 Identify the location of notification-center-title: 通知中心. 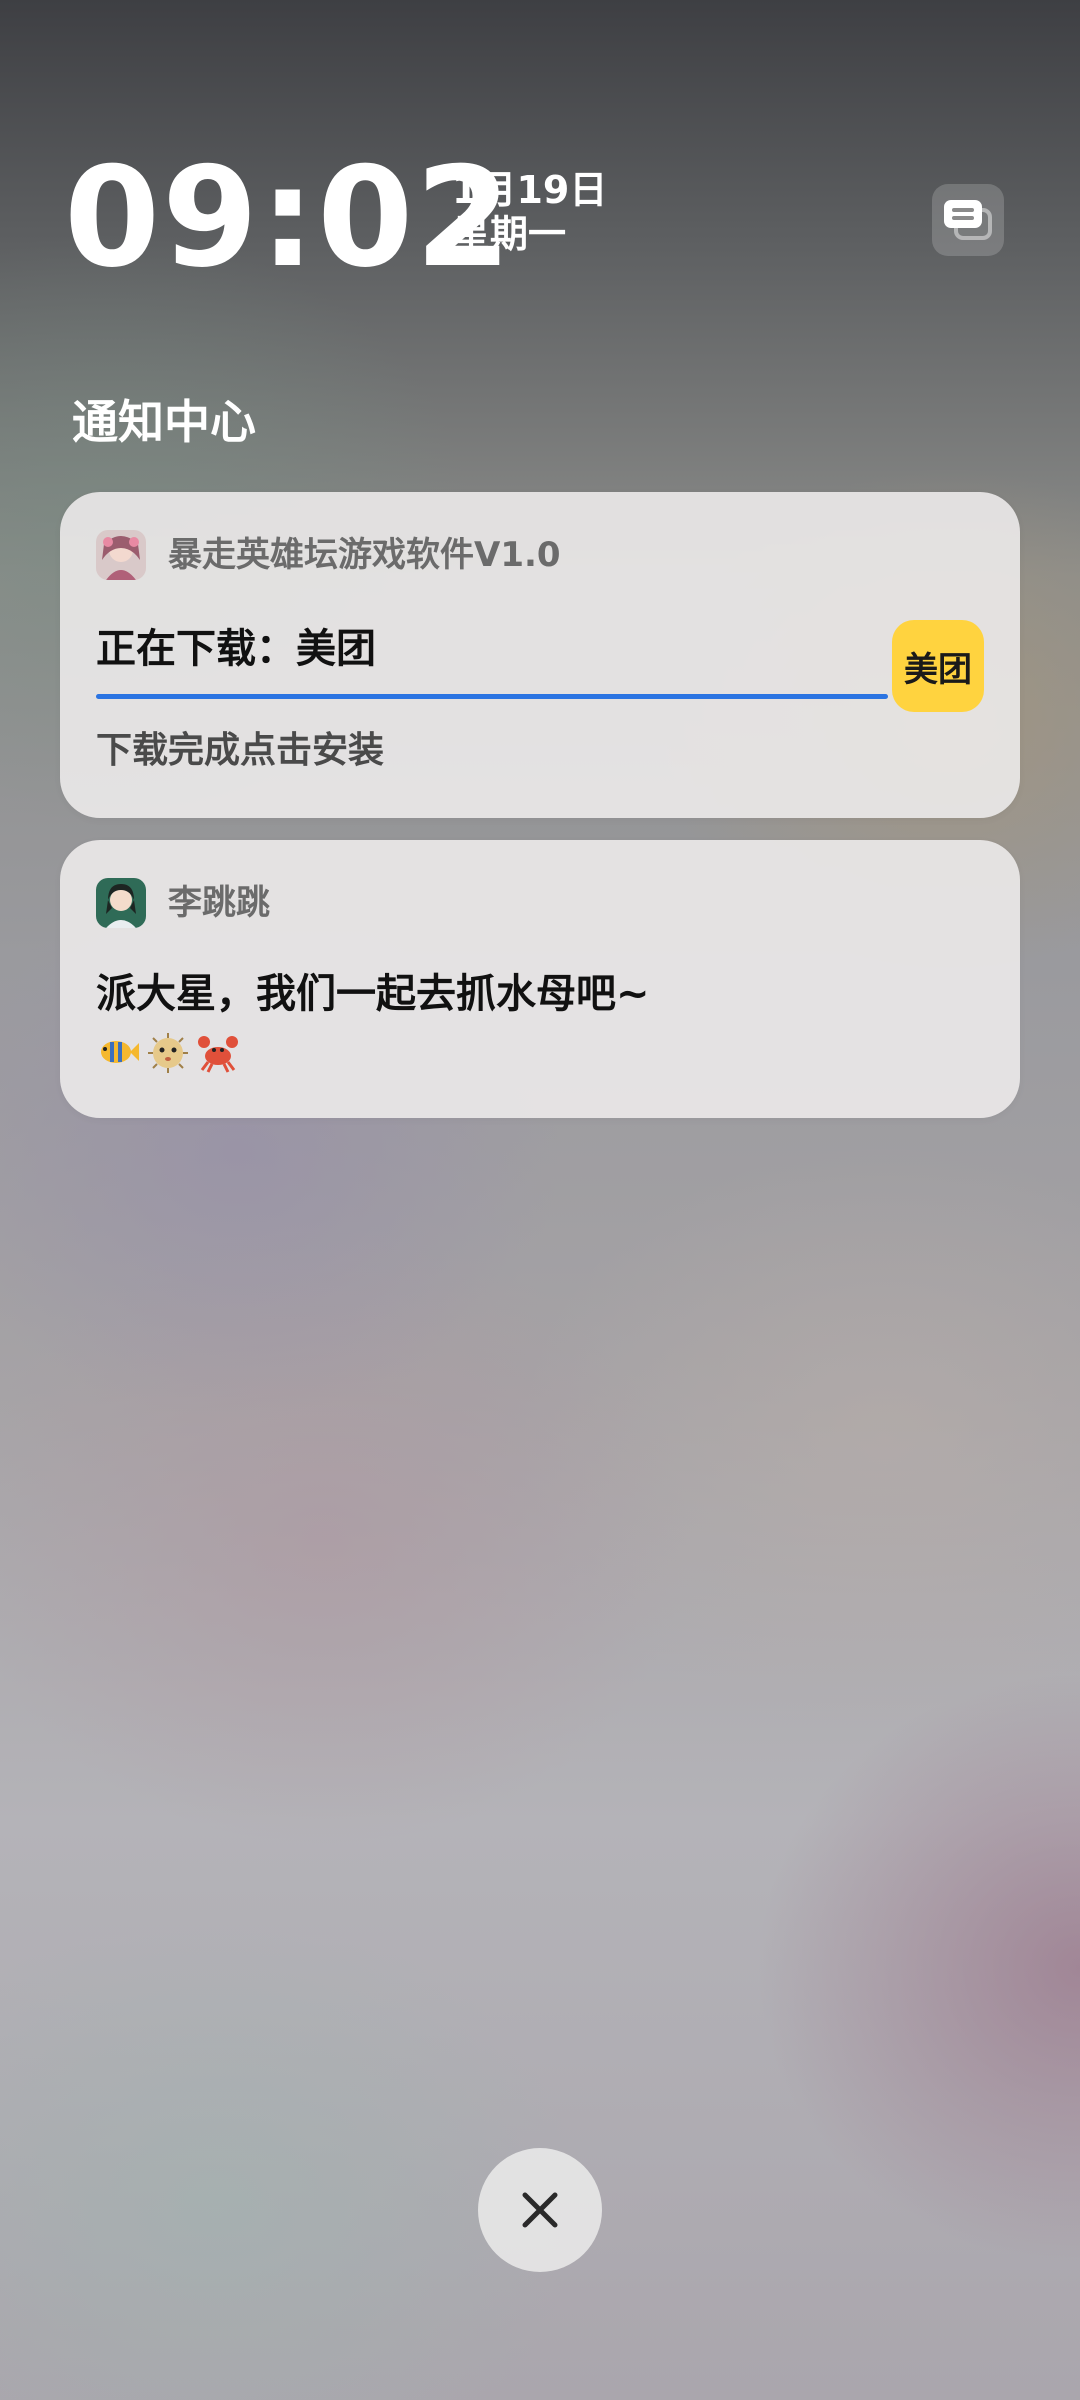
(164, 422).